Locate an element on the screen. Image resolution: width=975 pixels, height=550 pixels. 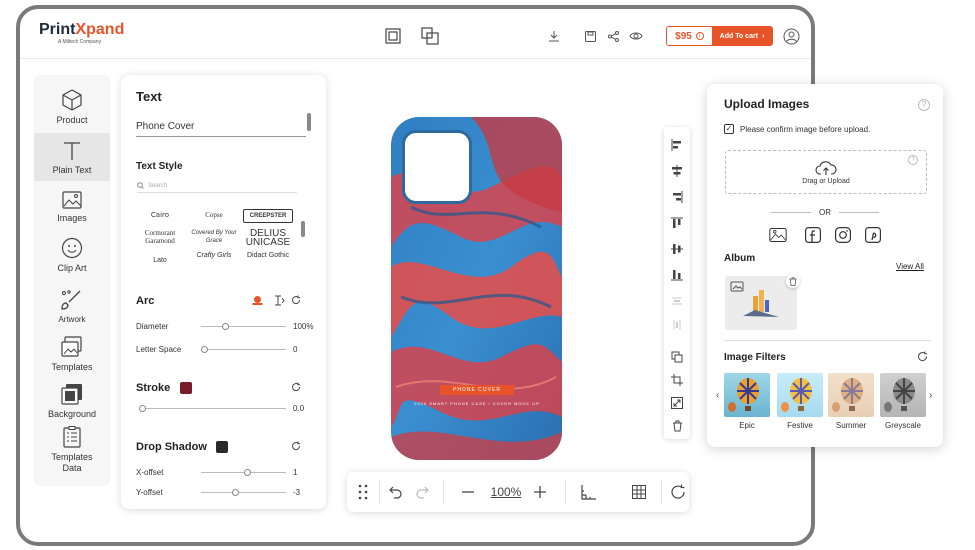
sidebar-item-images: Images is located at coordinates (72, 207).